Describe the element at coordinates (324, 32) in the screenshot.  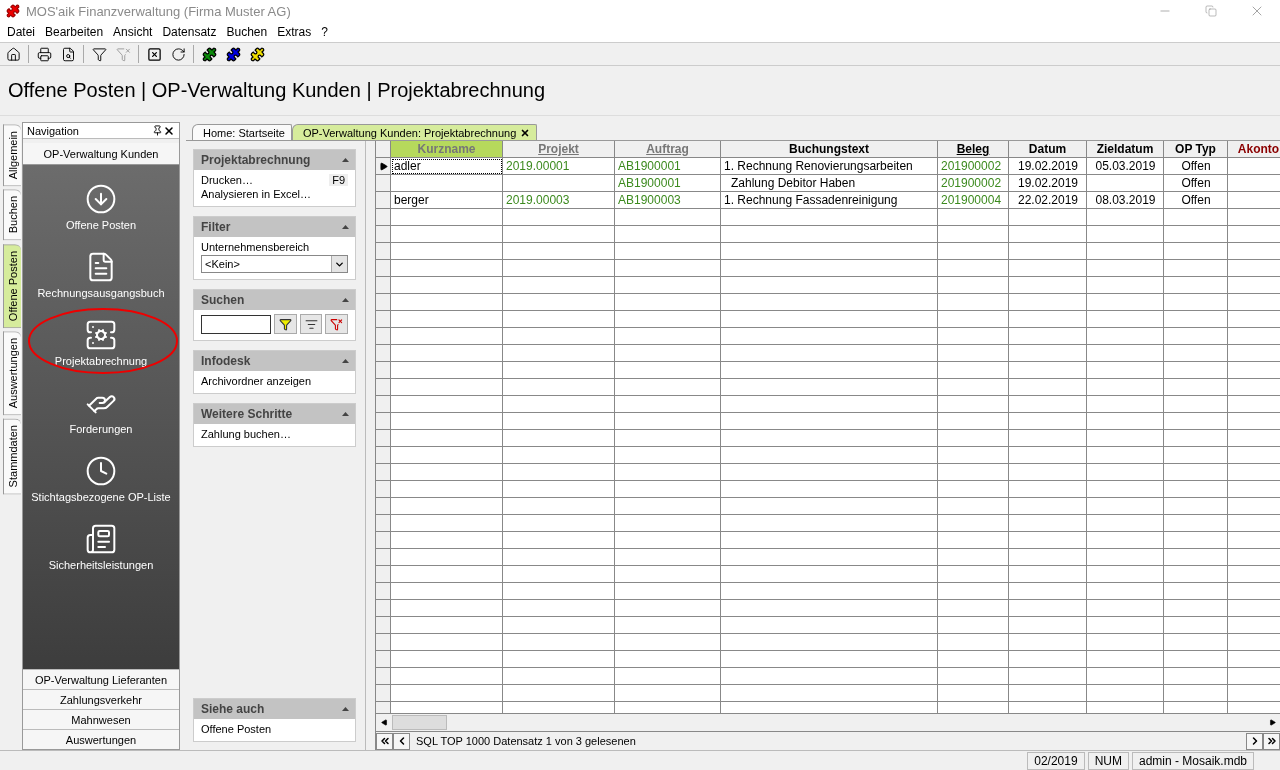
I see `menu-item: ?` at that location.